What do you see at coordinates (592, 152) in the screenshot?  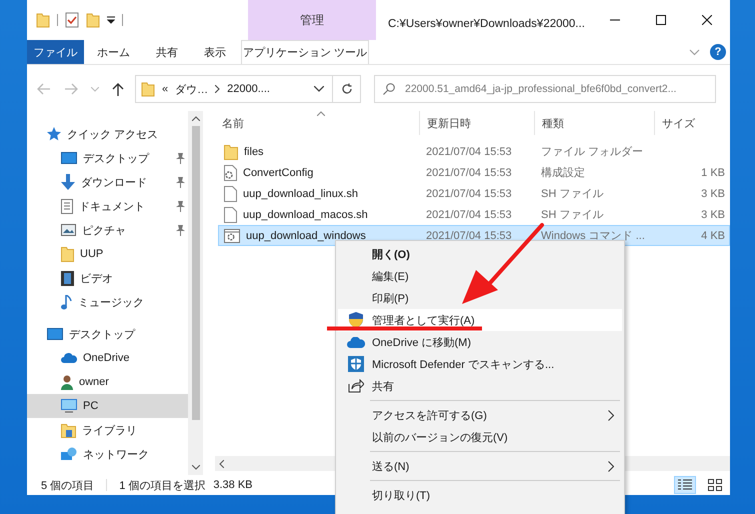 I see `file-type: ファイル フォルダー` at bounding box center [592, 152].